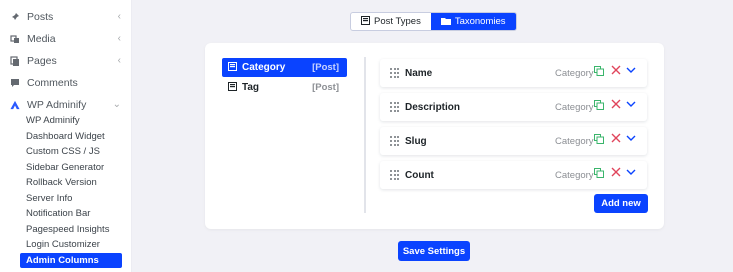  Describe the element at coordinates (445, 22) in the screenshot. I see `folder-icon` at that location.